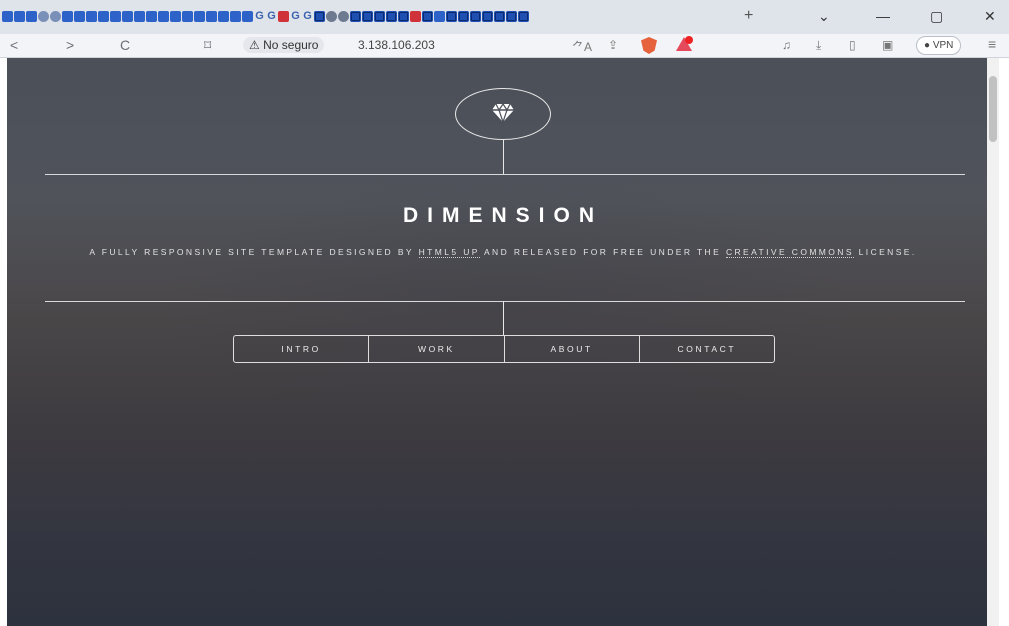  Describe the element at coordinates (505, 174) in the screenshot. I see `divider-top` at that location.